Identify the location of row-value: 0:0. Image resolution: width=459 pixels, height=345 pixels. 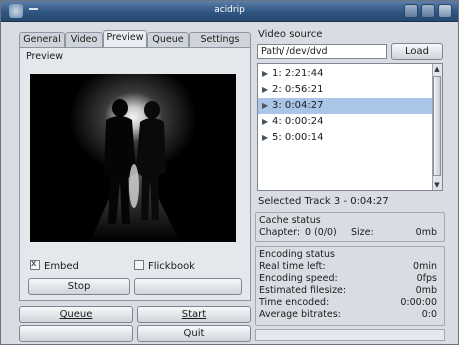
(429, 314).